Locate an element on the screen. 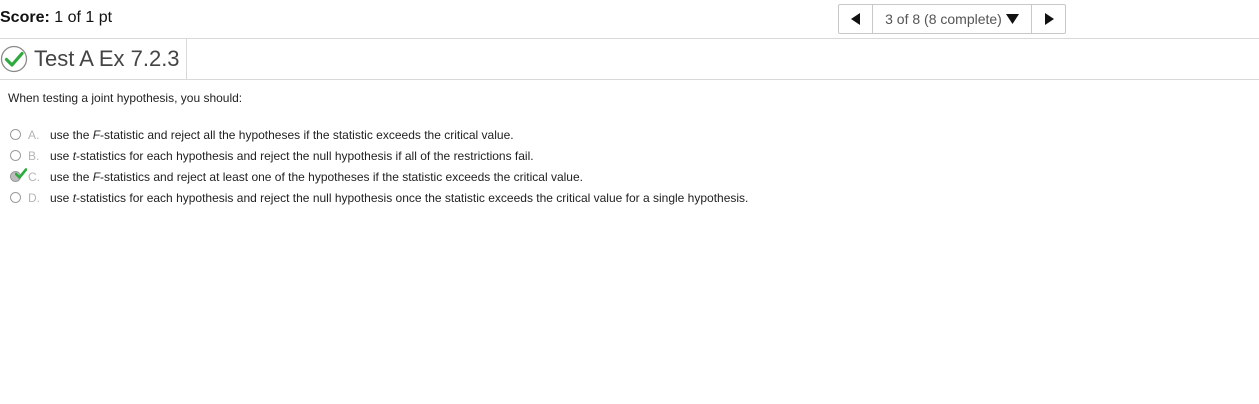 The image size is (1259, 404). question-title-cell: Test A Ex 7.2.3 is located at coordinates (93, 59).